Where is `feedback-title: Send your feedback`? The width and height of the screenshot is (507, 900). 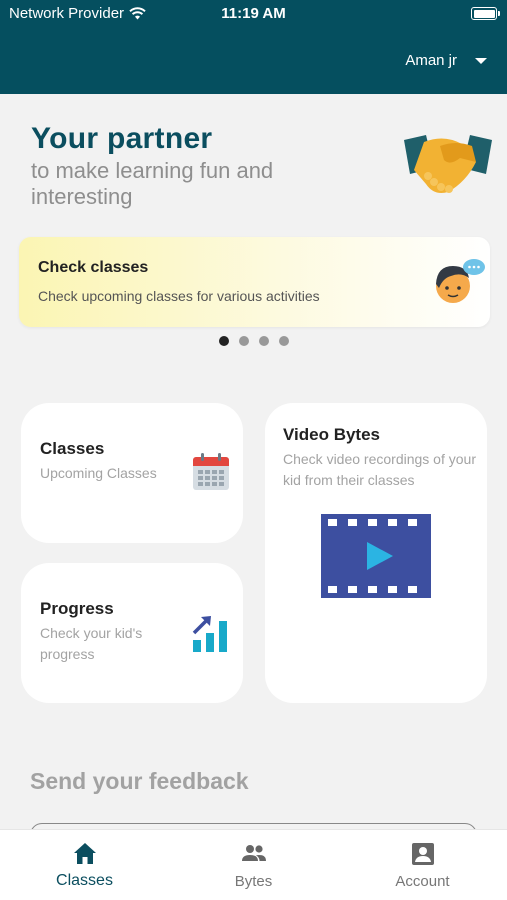 feedback-title: Send your feedback is located at coordinates (139, 781).